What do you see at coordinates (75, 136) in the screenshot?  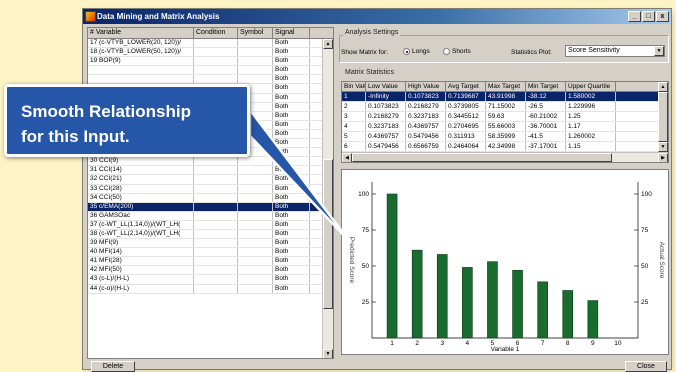 I see `callout-line-2: for this Input.` at bounding box center [75, 136].